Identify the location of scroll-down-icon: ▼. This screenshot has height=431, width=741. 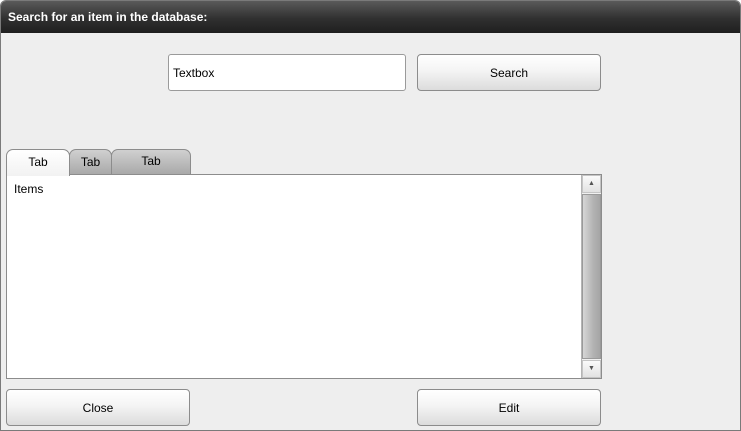
(591, 369).